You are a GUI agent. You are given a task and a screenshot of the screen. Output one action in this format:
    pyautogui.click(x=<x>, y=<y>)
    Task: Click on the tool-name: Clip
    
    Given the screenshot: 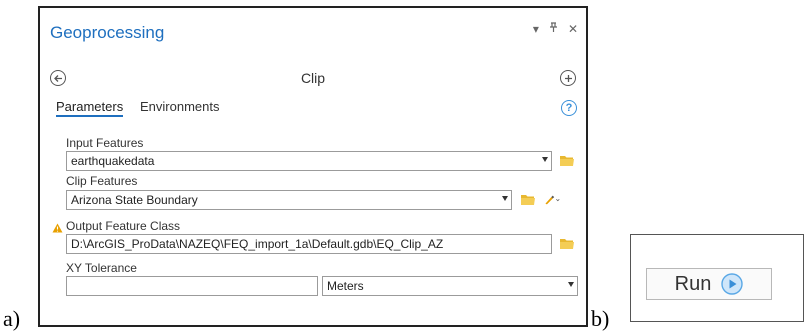 What is the action you would take?
    pyautogui.click(x=313, y=78)
    